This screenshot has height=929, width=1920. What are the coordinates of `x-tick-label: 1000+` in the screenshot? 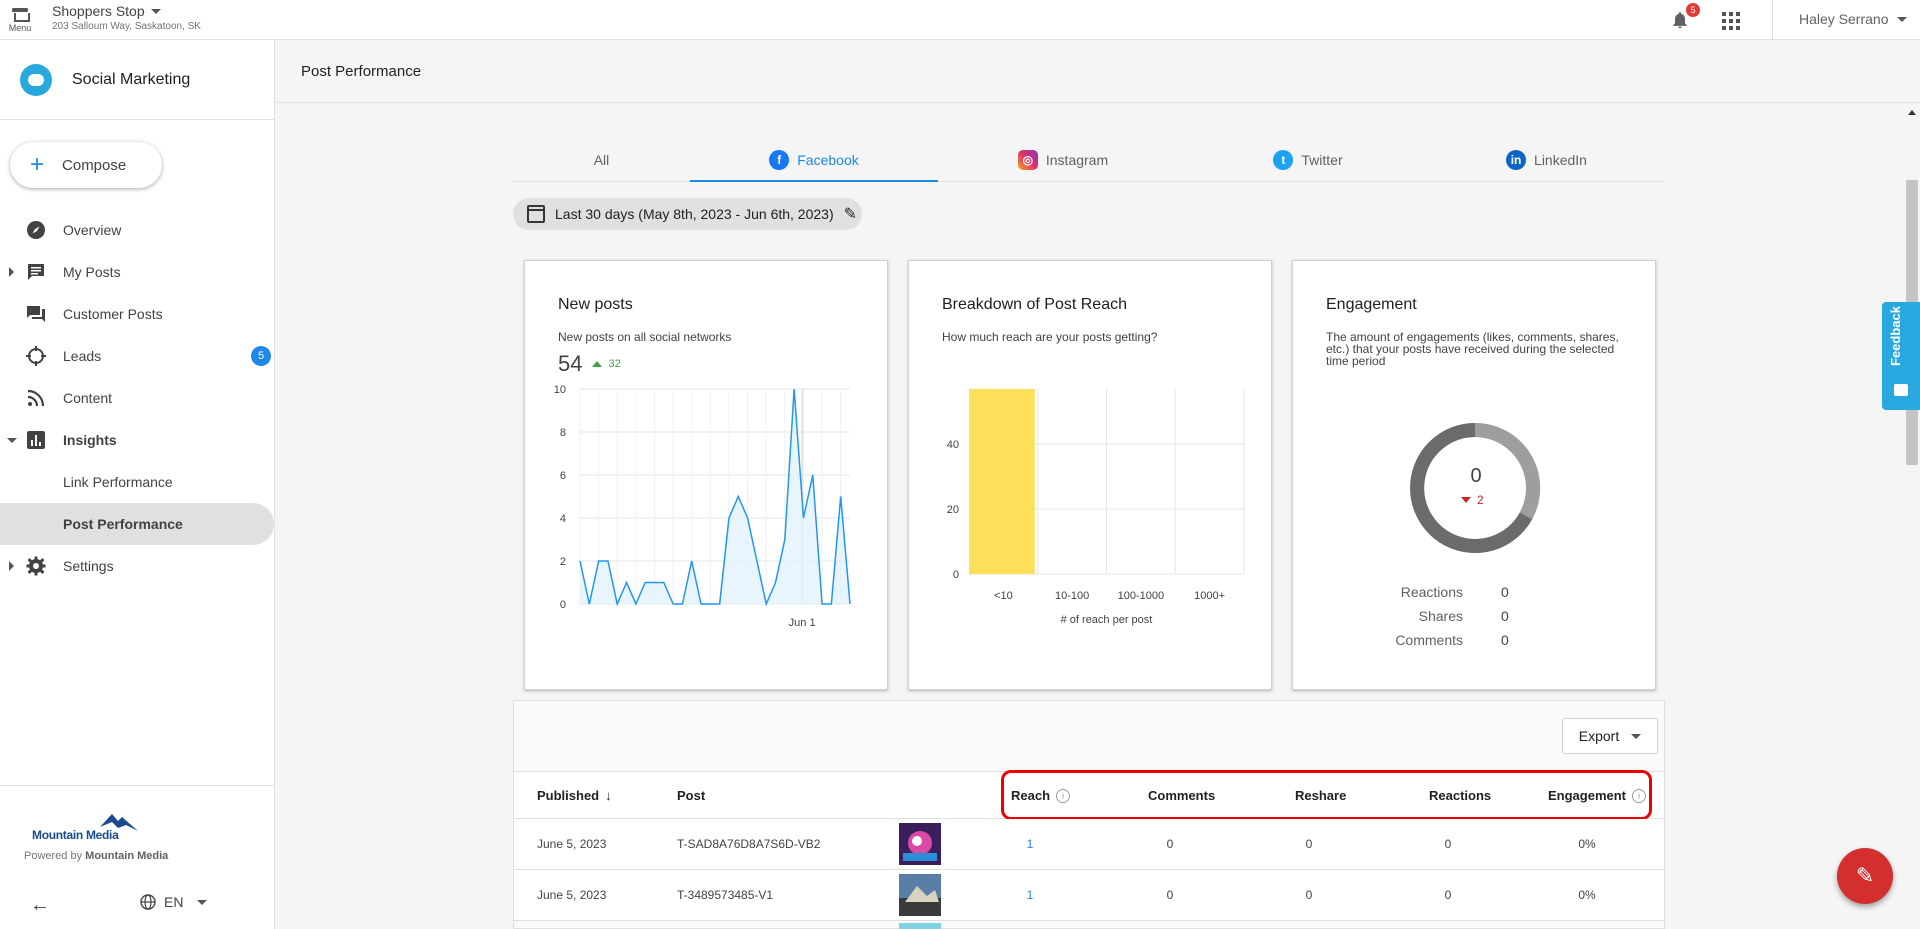 It's located at (1209, 596).